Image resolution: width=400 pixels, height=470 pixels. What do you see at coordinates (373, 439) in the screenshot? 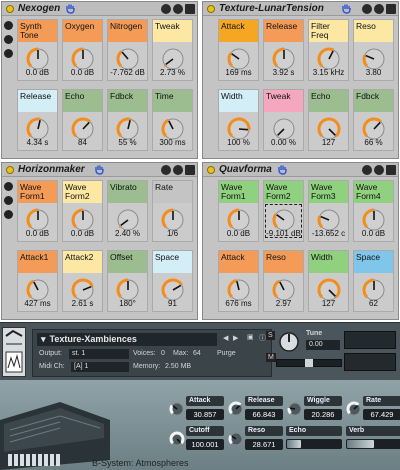
I see `slider-verb: Verb` at bounding box center [373, 439].